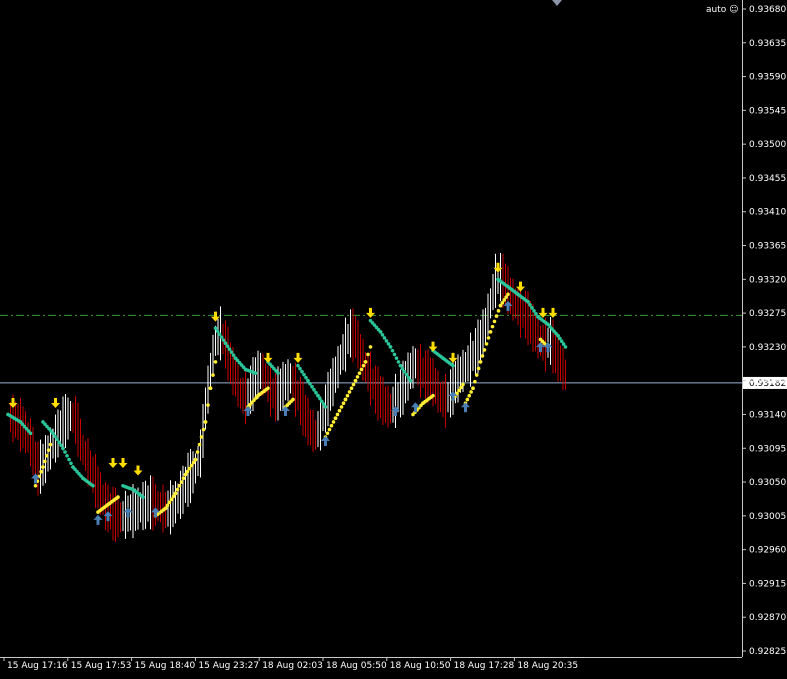  What do you see at coordinates (767, 145) in the screenshot?
I see `price-tick-label: 0.93500` at bounding box center [767, 145].